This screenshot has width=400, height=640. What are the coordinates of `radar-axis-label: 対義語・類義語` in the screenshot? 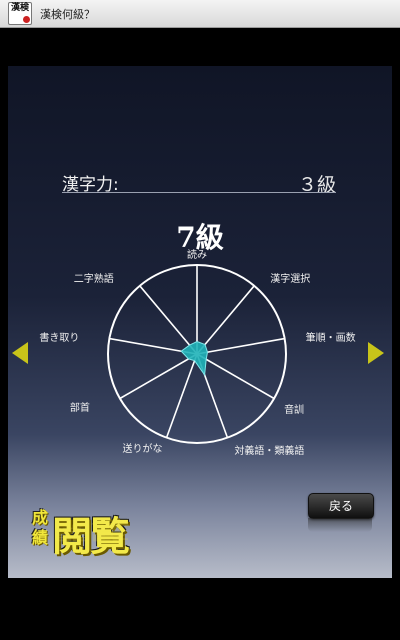 It's located at (269, 452).